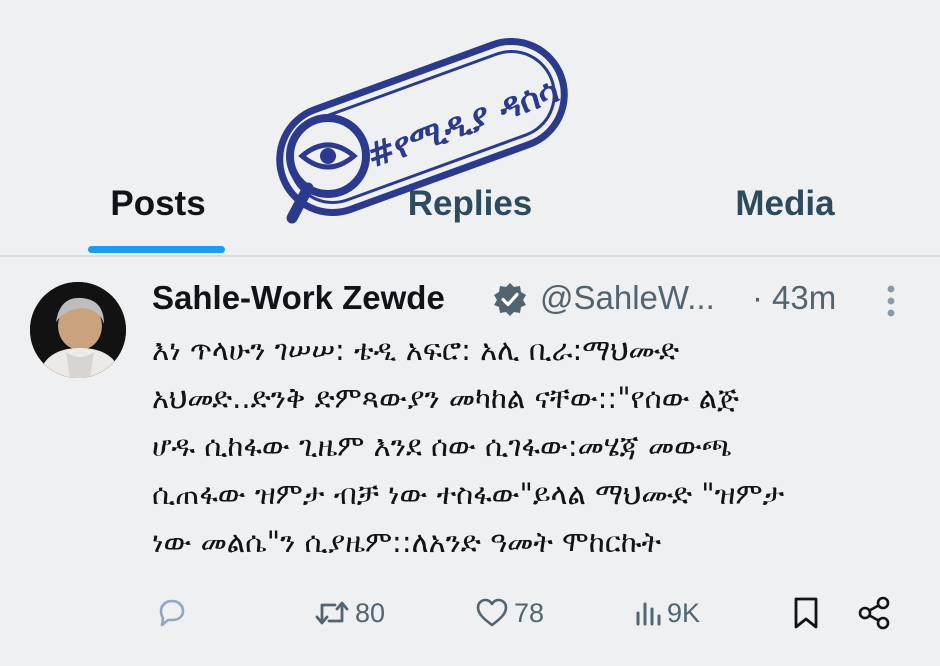 The width and height of the screenshot is (940, 666). What do you see at coordinates (470, 256) in the screenshot?
I see `tabs-divider` at bounding box center [470, 256].